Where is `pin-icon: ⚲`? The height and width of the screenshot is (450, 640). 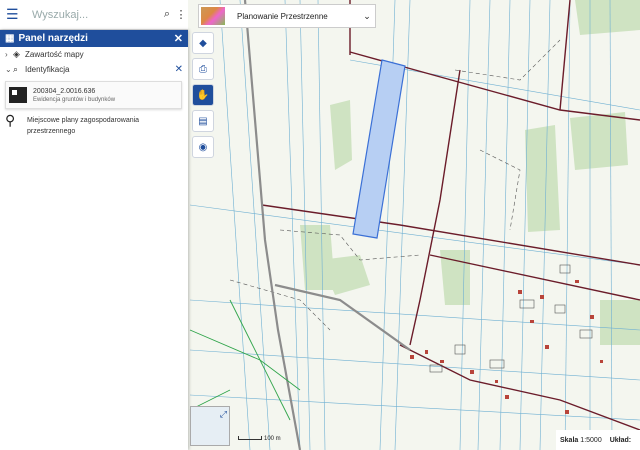 pin-icon: ⚲ is located at coordinates (10, 120).